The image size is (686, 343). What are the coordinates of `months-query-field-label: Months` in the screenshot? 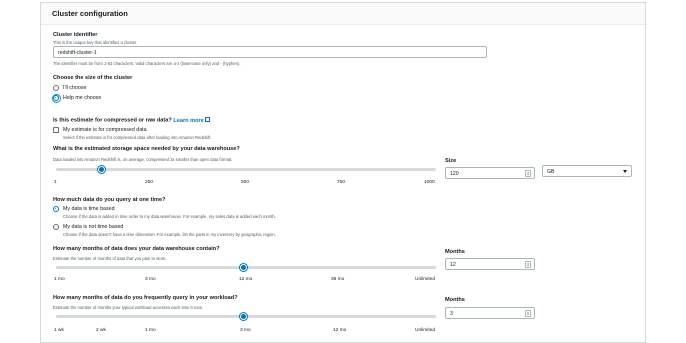 It's located at (455, 300).